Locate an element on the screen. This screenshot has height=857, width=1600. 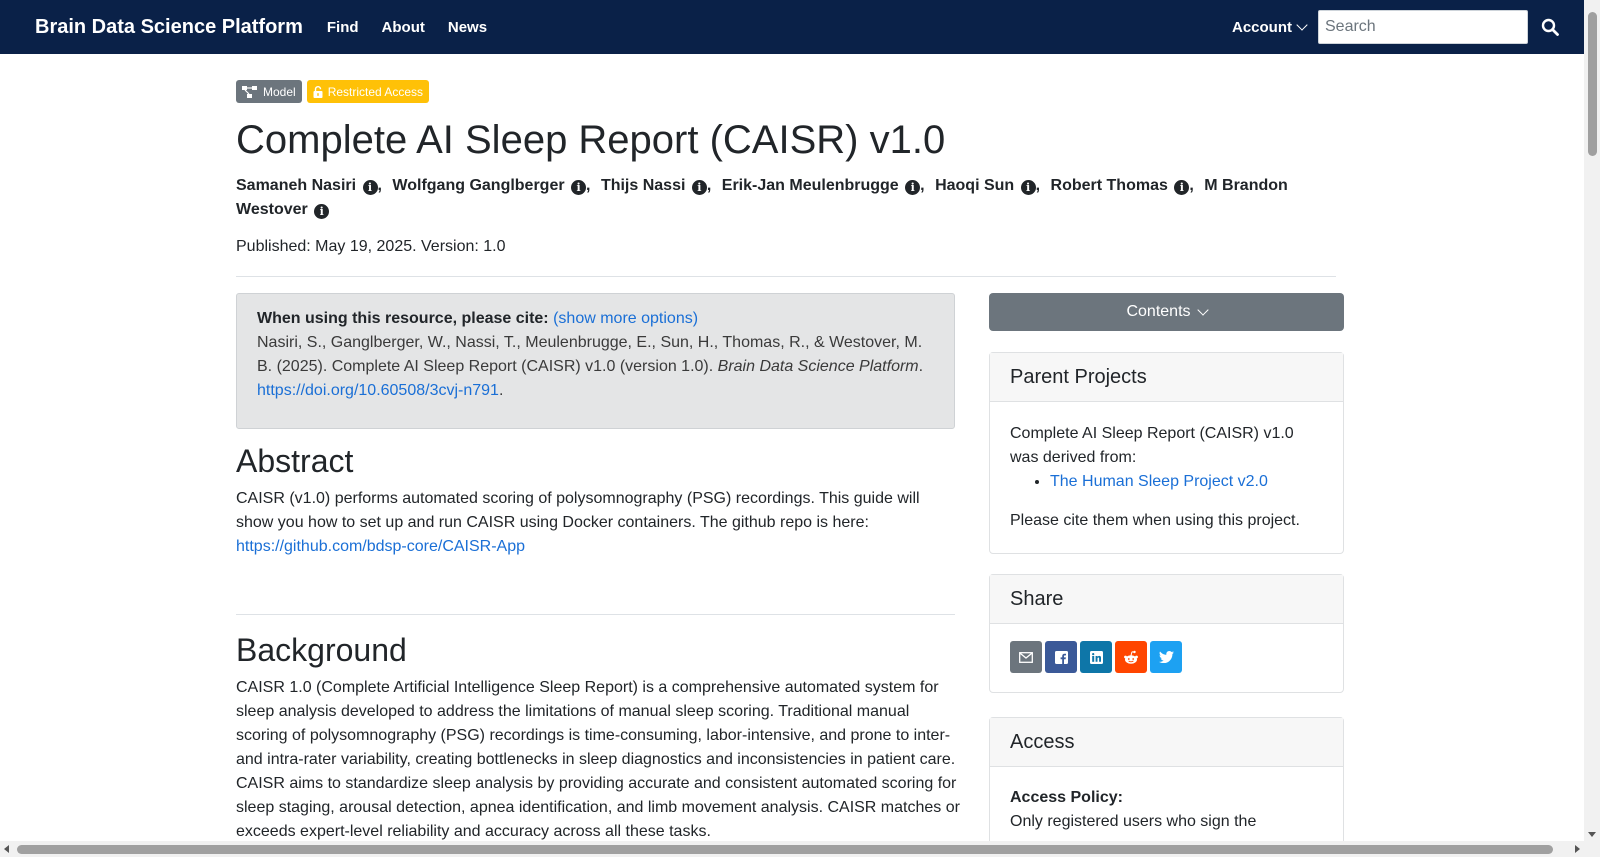
restricted-badge-label: Restricted Access is located at coordinates (375, 91).